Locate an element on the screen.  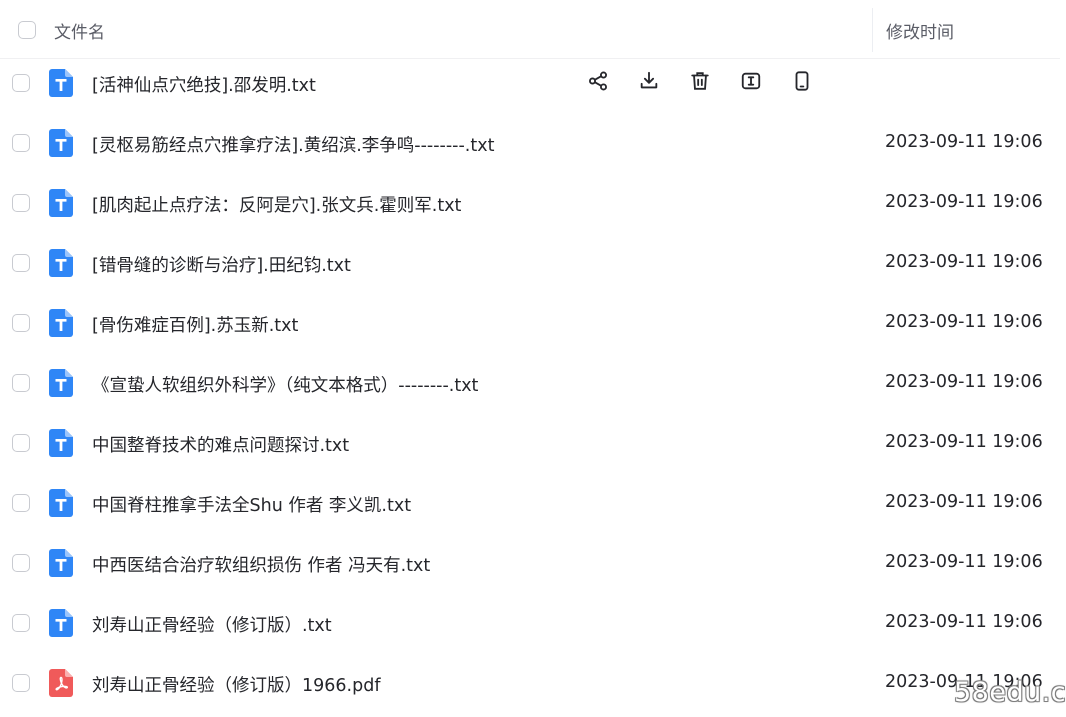
column-header-modified-time: 修改时间 is located at coordinates (920, 30).